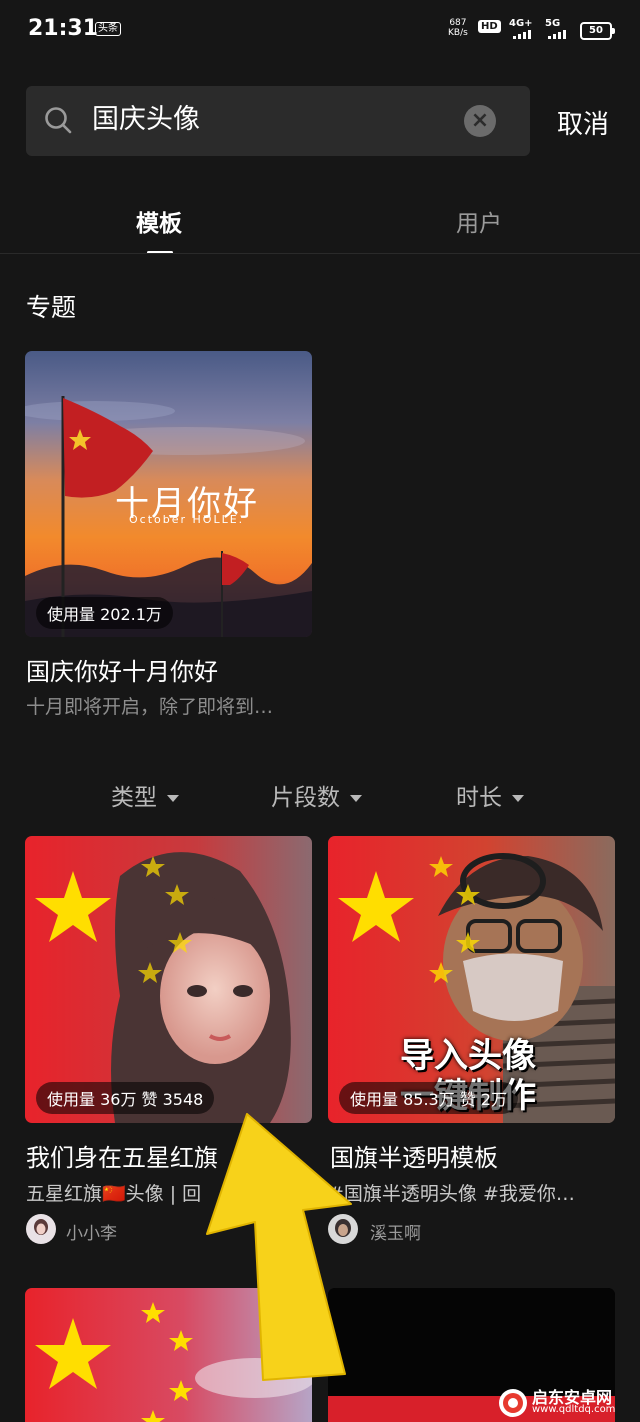 This screenshot has width=640, height=1422. Describe the element at coordinates (597, 31) in the screenshot. I see `battery-icon: 50` at that location.